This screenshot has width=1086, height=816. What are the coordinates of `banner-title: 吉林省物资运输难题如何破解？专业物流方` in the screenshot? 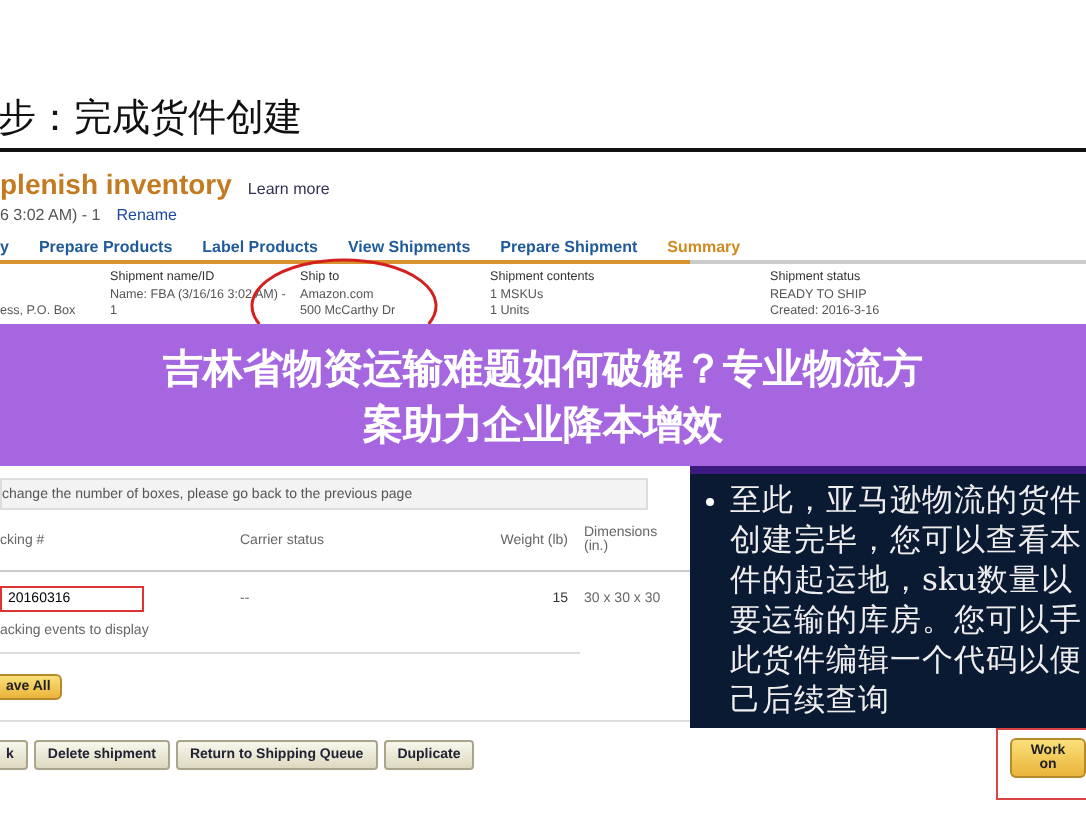 It's located at (543, 368).